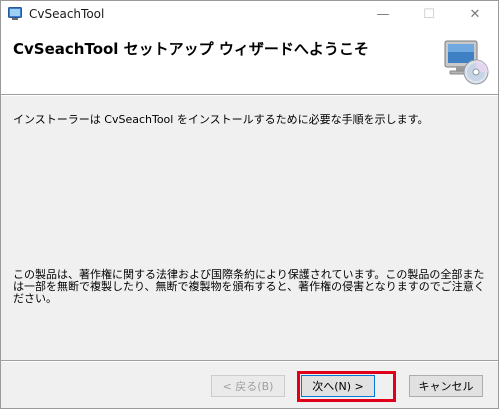  Describe the element at coordinates (466, 62) in the screenshot. I see `computer-cd-icon` at that location.